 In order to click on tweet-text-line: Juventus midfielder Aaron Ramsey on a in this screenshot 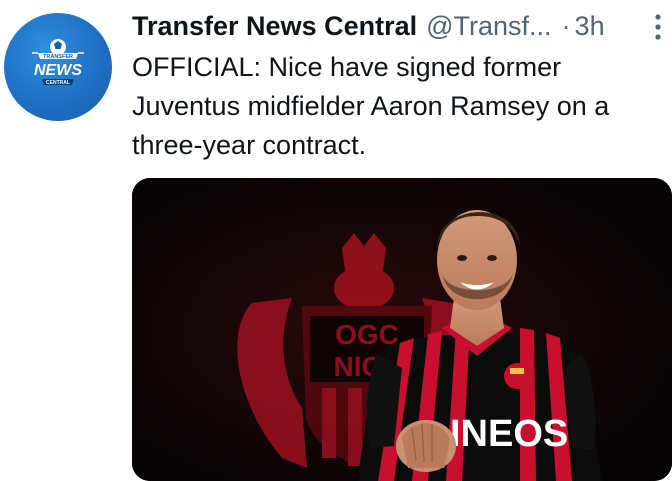, I will do `click(371, 106)`.